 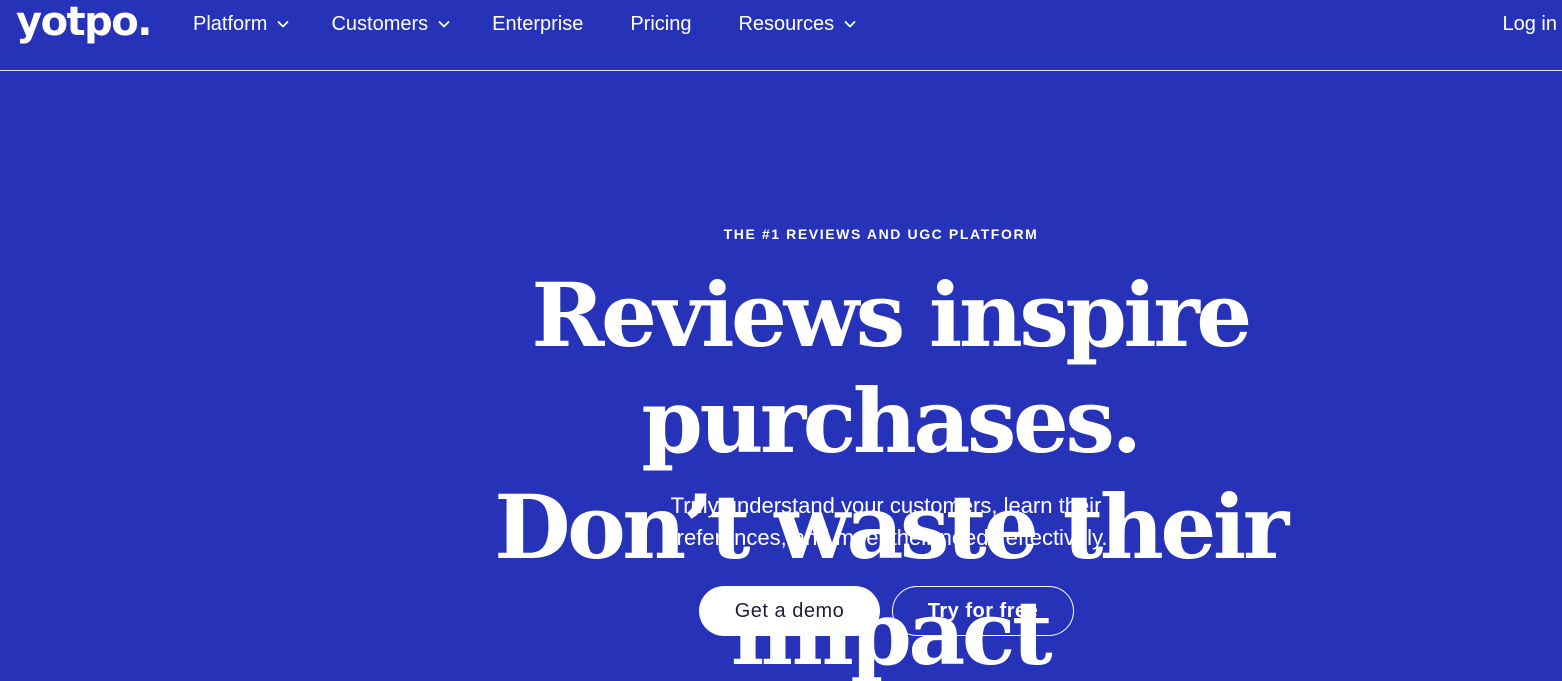 I want to click on yotpo-logo: yotpo., so click(x=84, y=23).